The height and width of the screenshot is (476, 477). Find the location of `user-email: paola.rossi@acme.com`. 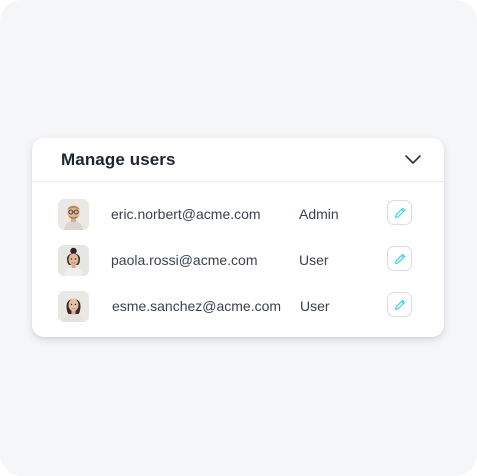

user-email: paola.rossi@acme.com is located at coordinates (184, 260).